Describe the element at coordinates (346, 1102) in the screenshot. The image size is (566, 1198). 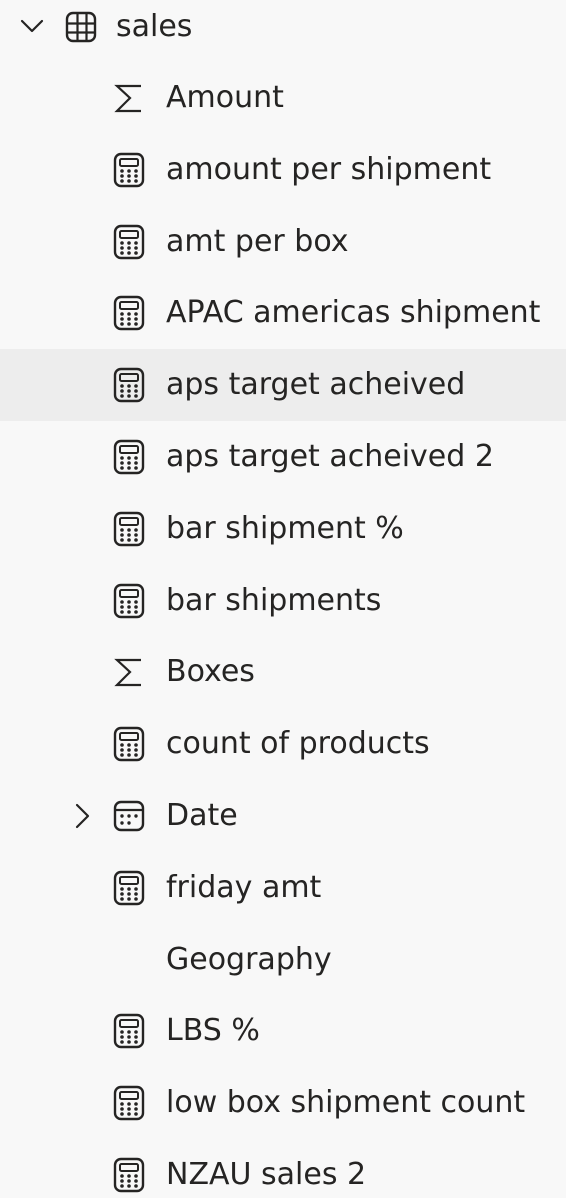
I see `field-label: low box shipment count` at that location.